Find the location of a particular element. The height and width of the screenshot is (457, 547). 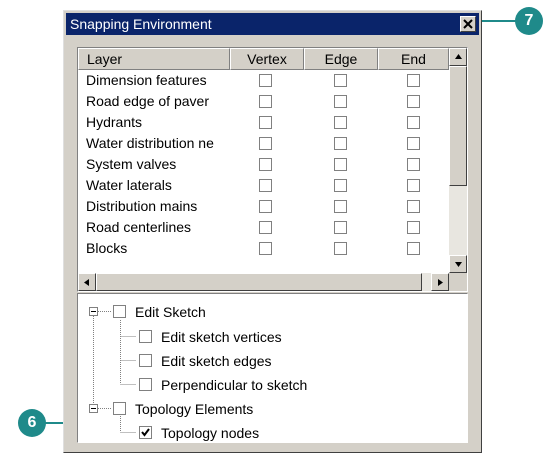

tree-node-topology-elements: Topology Elements is located at coordinates (263, 409).